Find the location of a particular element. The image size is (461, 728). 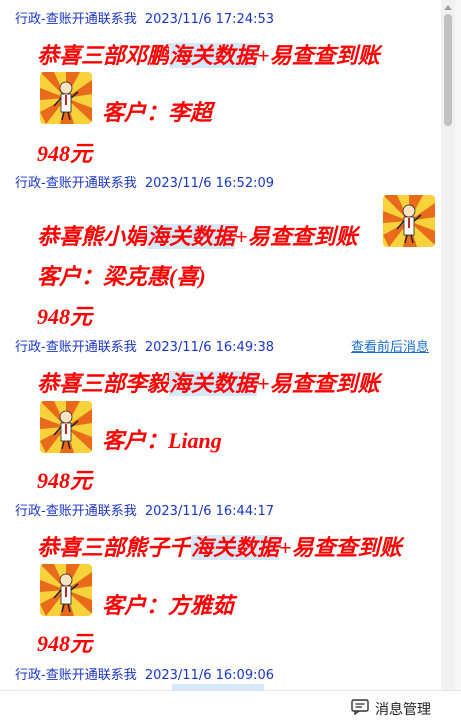

message-headline: 恭喜三部李毅海关数据+易查查到账 is located at coordinates (208, 382).